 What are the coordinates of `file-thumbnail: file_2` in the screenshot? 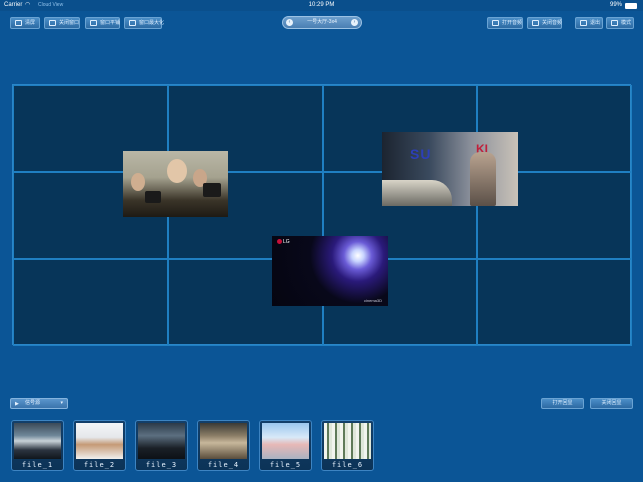 It's located at (99, 445).